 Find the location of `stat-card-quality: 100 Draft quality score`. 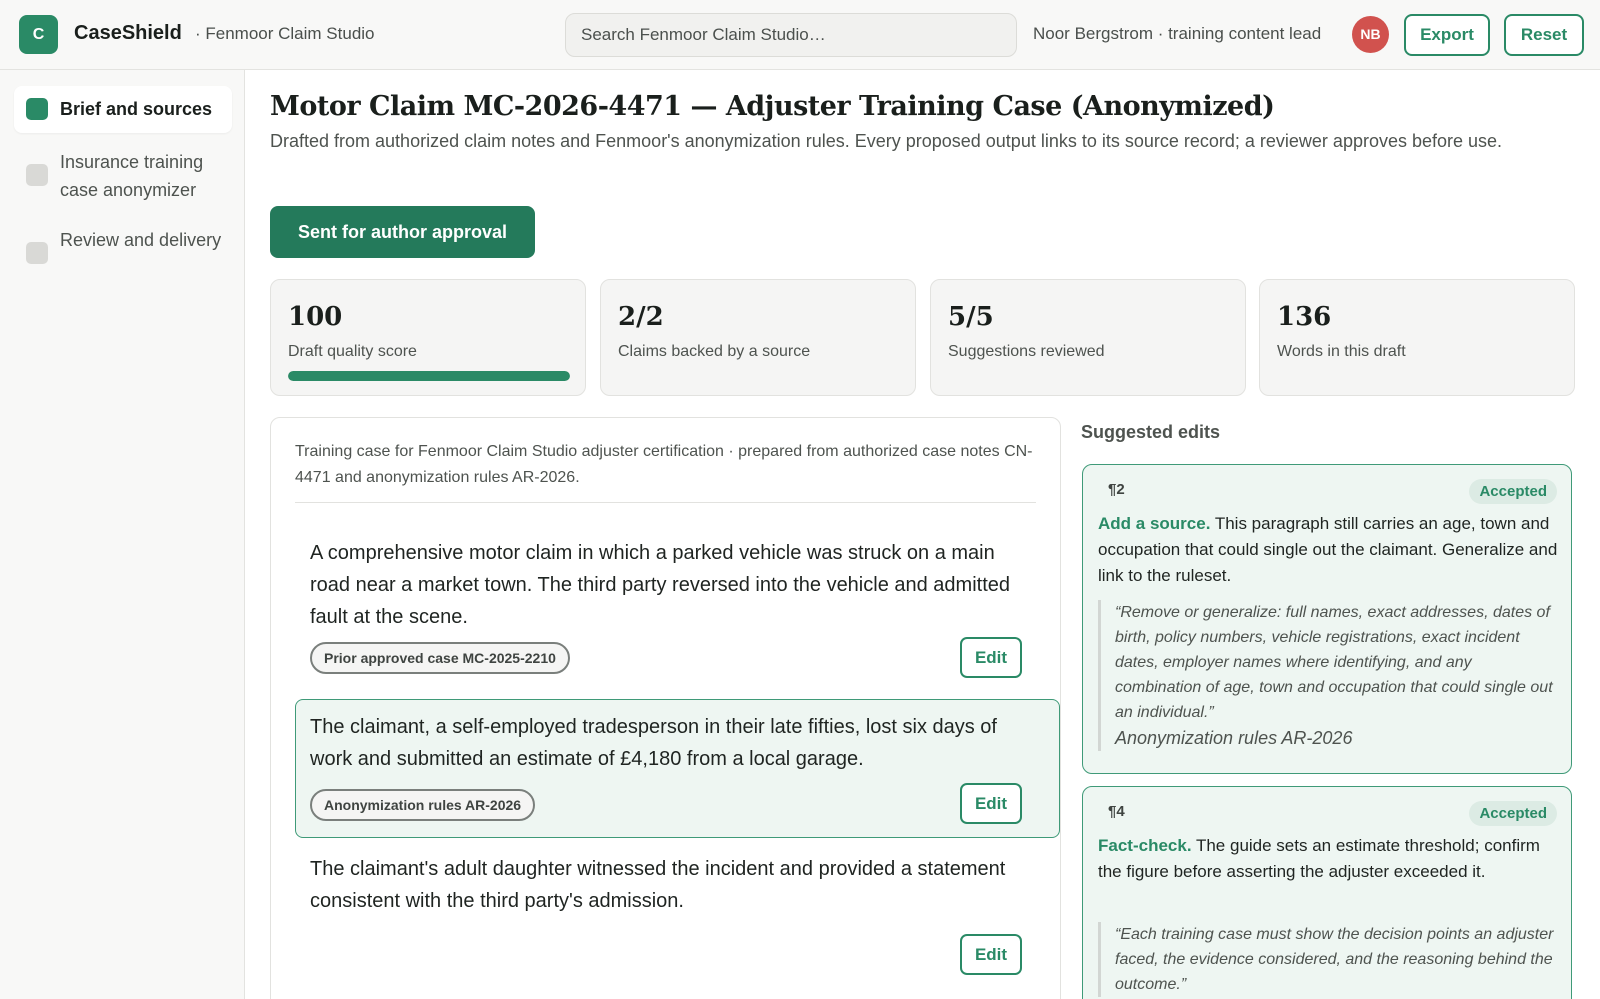

stat-card-quality: 100 Draft quality score is located at coordinates (428, 337).